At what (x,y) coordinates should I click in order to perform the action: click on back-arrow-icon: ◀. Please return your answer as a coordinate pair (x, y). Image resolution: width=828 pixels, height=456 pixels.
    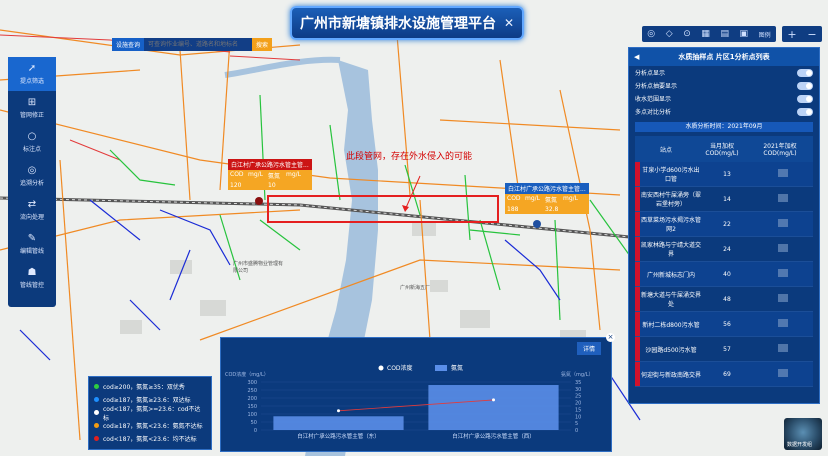
    Looking at the image, I should click on (636, 57).